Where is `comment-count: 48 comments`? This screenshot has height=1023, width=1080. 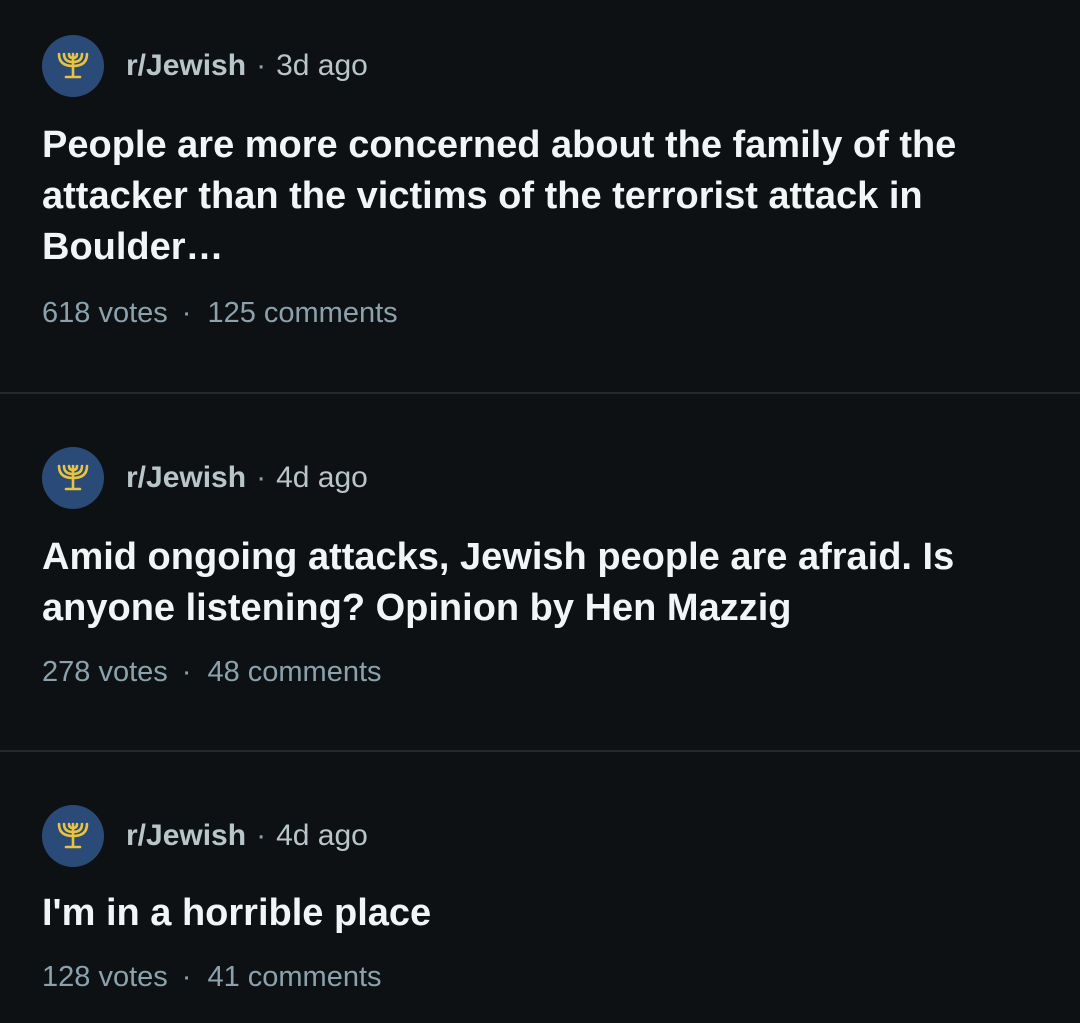
comment-count: 48 comments is located at coordinates (294, 672).